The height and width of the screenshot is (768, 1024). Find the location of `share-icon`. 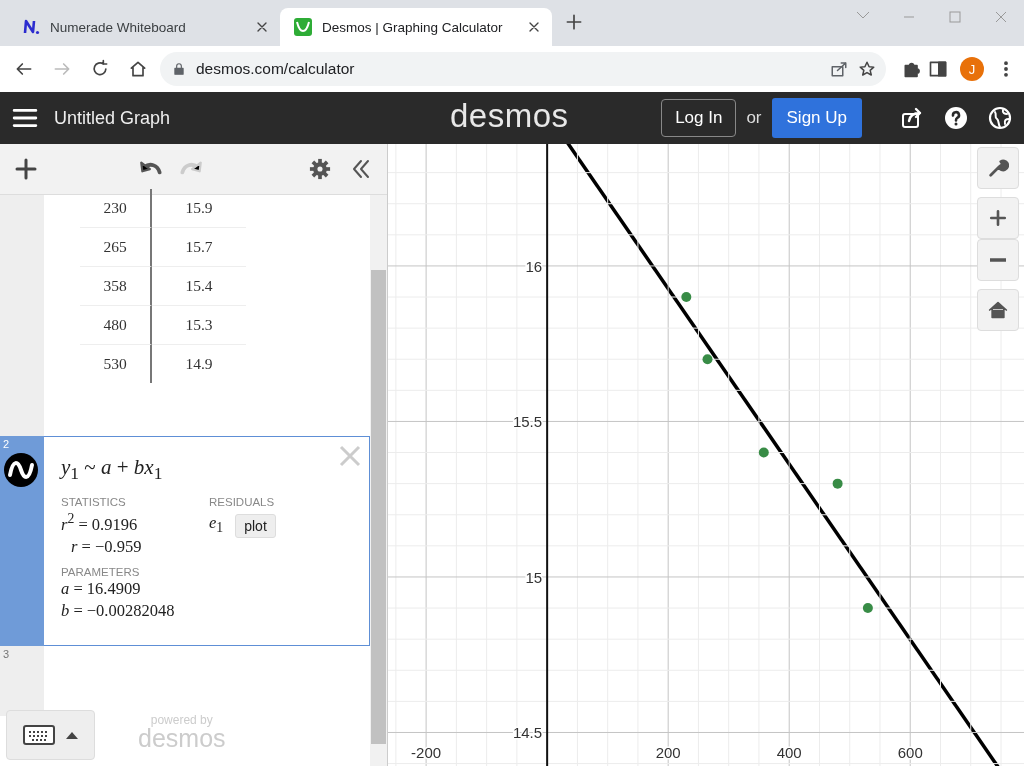

share-icon is located at coordinates (912, 118).